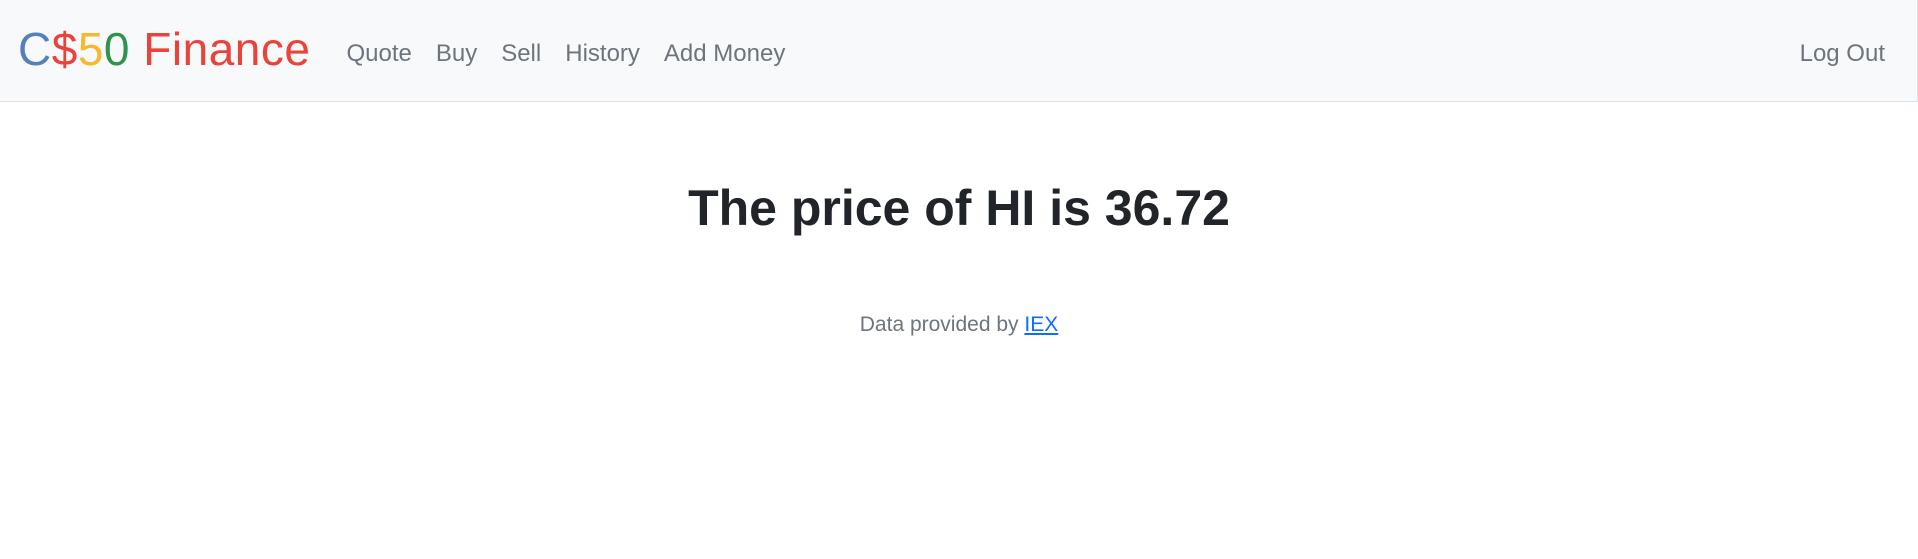  What do you see at coordinates (35, 48) in the screenshot?
I see `brand-letter-c: C` at bounding box center [35, 48].